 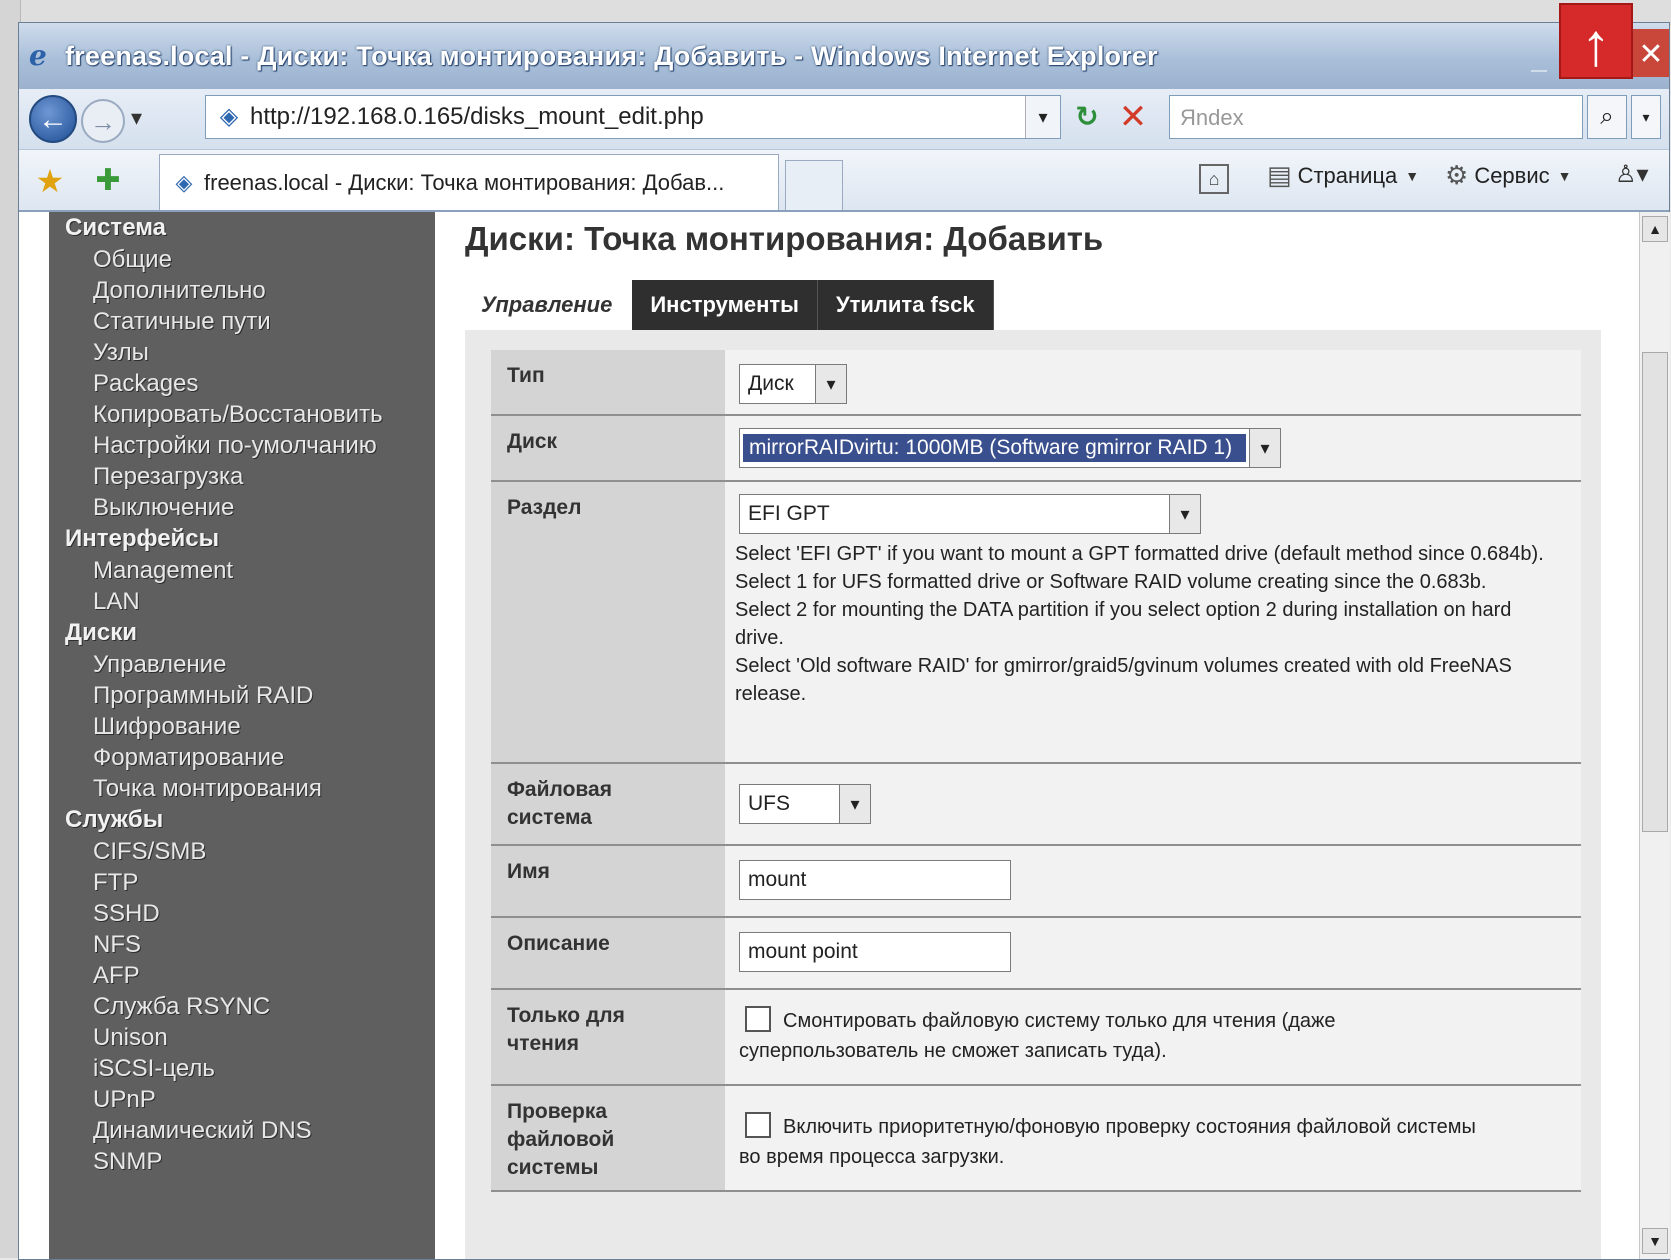 What do you see at coordinates (242, 1037) in the screenshot?
I see `menu-item-unison: Unison` at bounding box center [242, 1037].